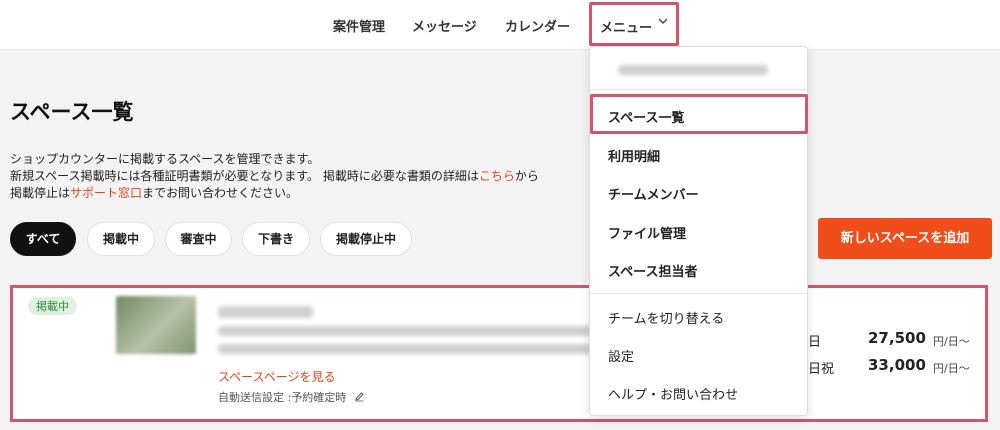  Describe the element at coordinates (72, 112) in the screenshot. I see `page-title: スペース一覧` at that location.